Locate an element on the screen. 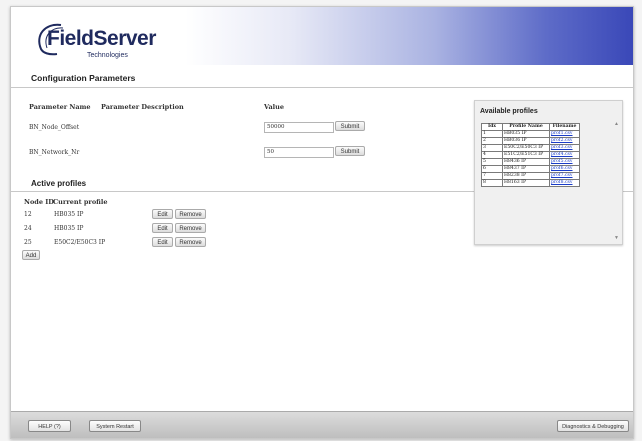 The height and width of the screenshot is (441, 642). node-id: 24 is located at coordinates (28, 228).